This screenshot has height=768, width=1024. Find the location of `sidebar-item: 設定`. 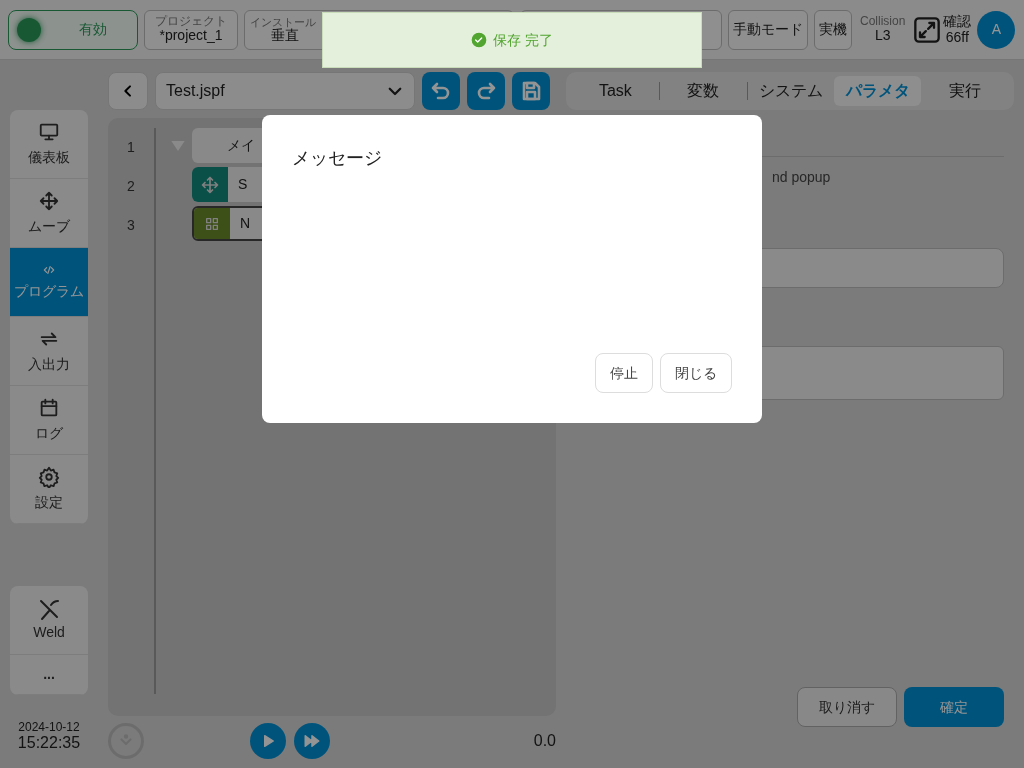

sidebar-item: 設定 is located at coordinates (49, 489).